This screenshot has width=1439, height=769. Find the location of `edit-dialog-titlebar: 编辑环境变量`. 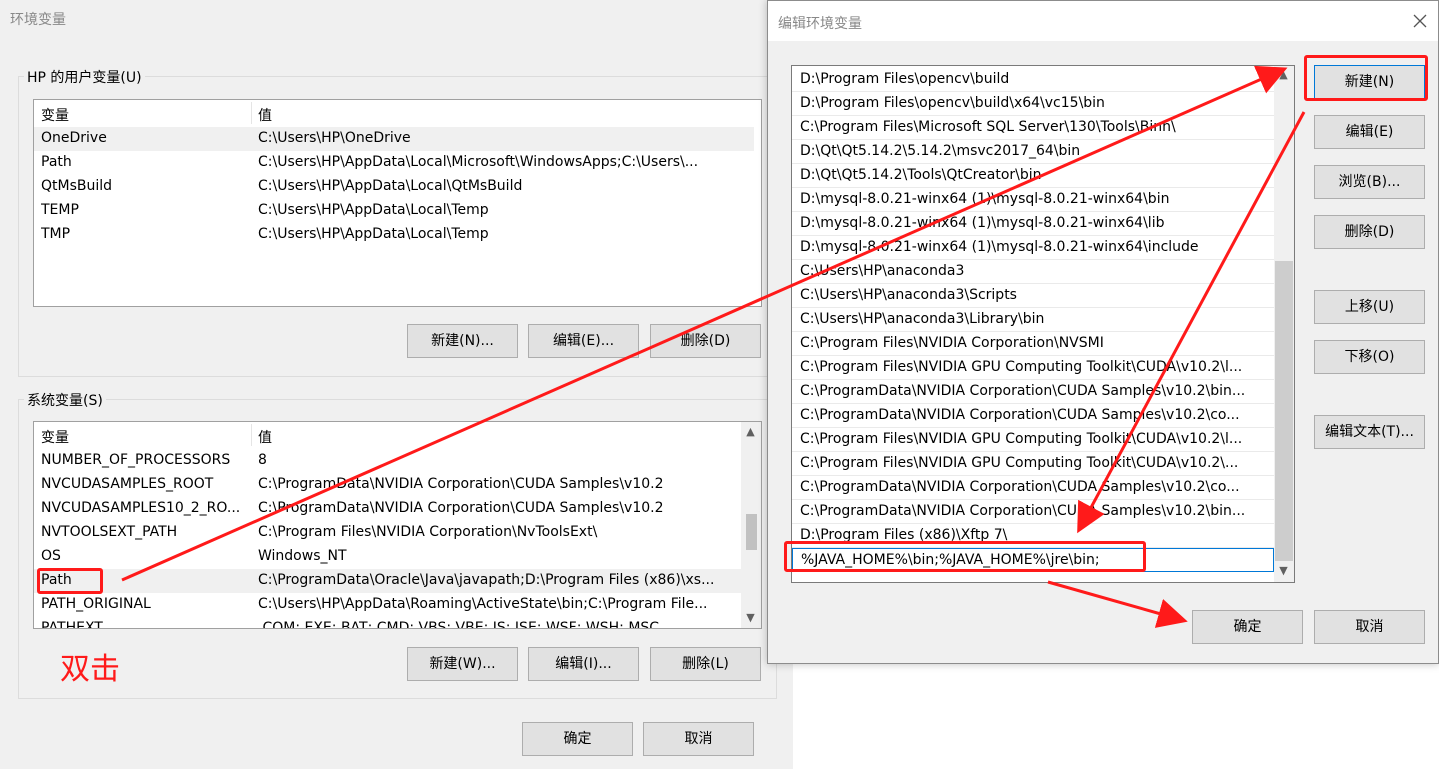

edit-dialog-titlebar: 编辑环境变量 is located at coordinates (1103, 21).